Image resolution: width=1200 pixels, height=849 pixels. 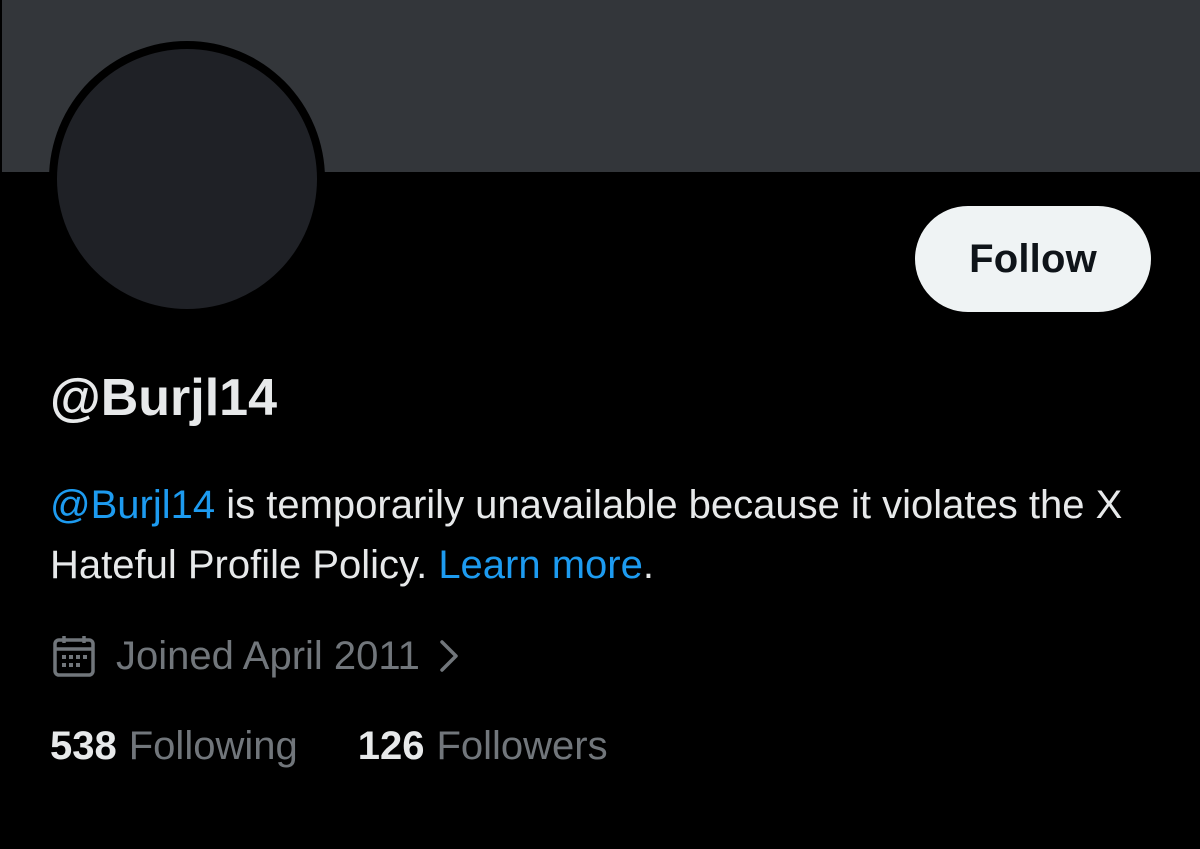 I want to click on joined-label: Joined April 2011, so click(x=268, y=655).